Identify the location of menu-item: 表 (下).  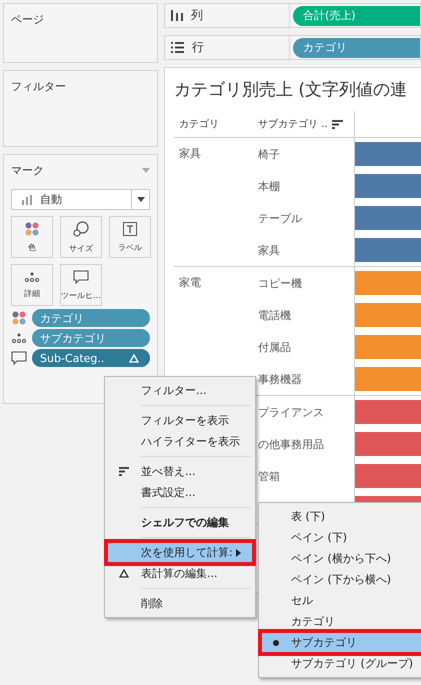
(341, 516).